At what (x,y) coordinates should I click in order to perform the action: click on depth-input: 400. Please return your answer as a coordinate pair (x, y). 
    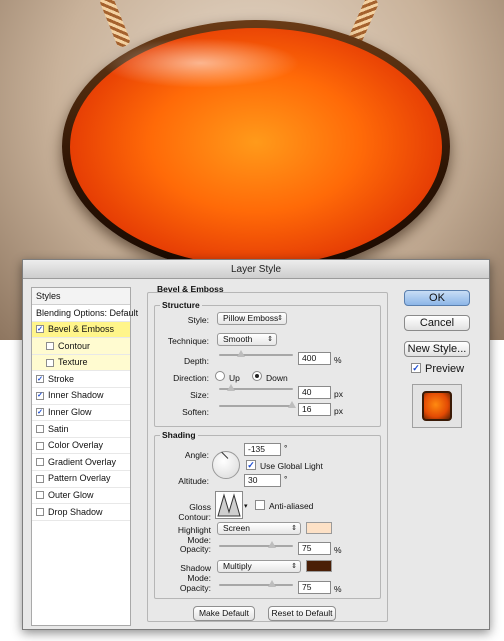
    Looking at the image, I should click on (314, 358).